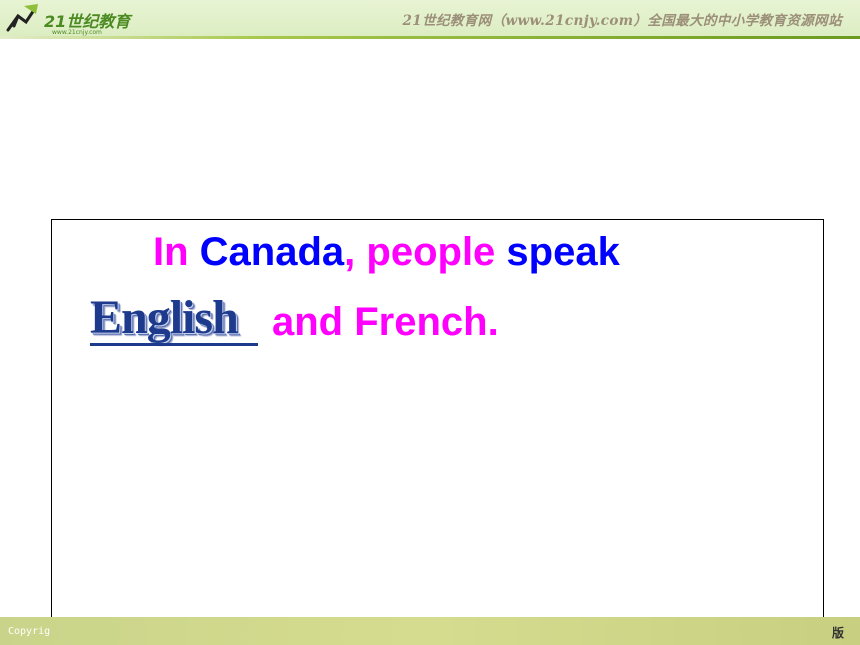  I want to click on answer-word: English, so click(164, 317).